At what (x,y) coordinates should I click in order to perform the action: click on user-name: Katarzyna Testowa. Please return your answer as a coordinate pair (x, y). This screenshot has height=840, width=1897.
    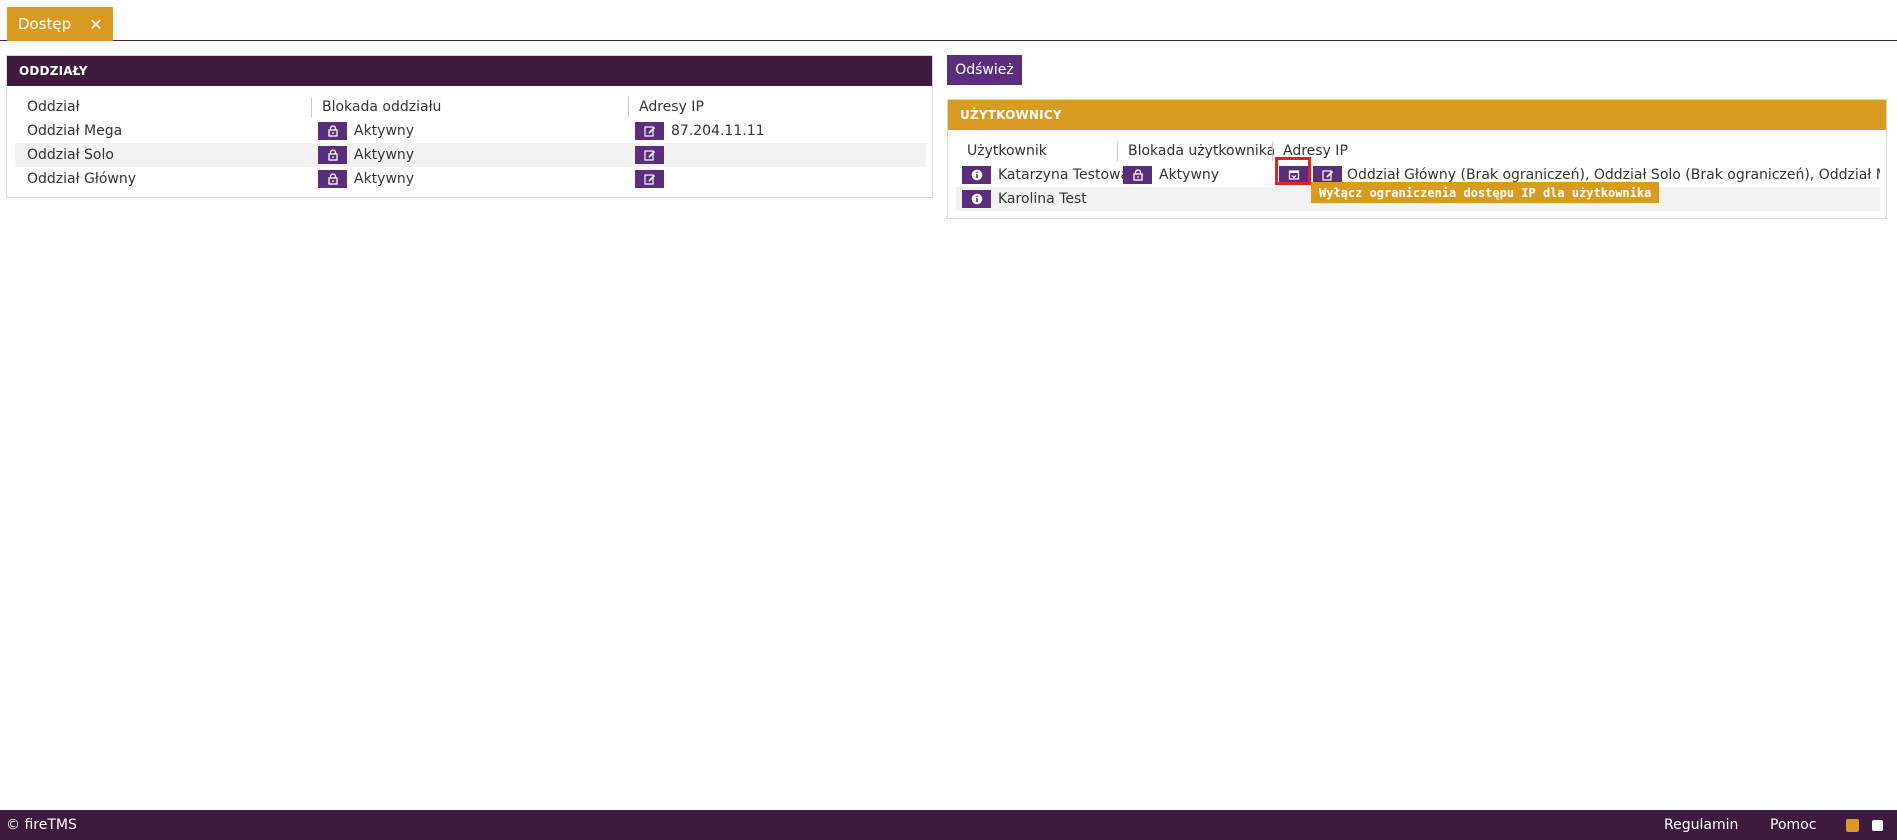
    Looking at the image, I should click on (1064, 175).